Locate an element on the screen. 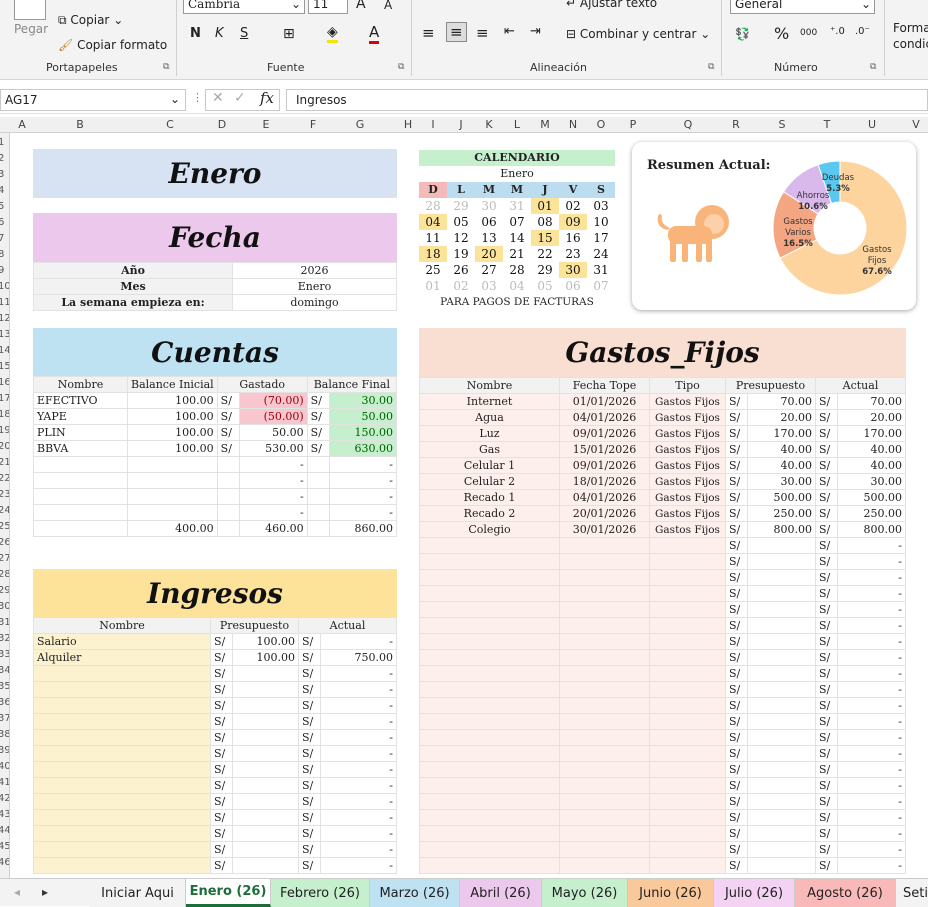 The image size is (928, 907). expense-budget: 250.00 is located at coordinates (781, 513).